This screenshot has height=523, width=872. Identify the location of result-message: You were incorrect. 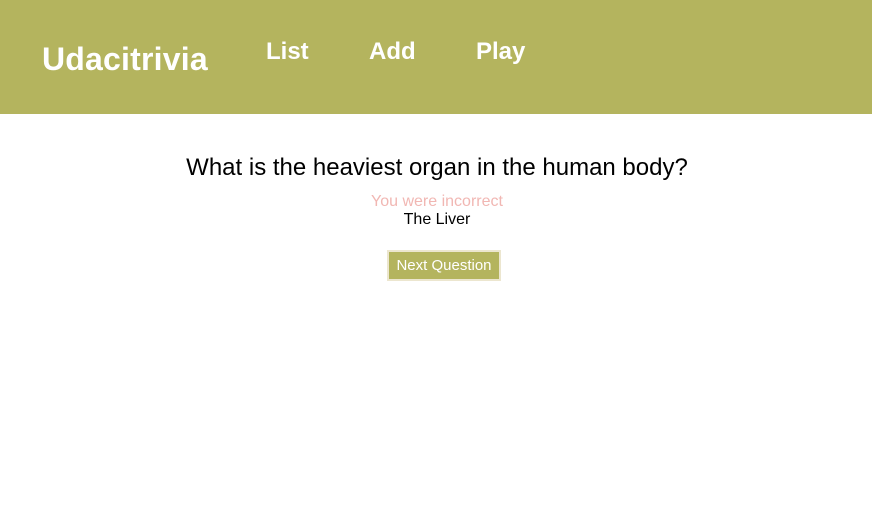
(437, 201).